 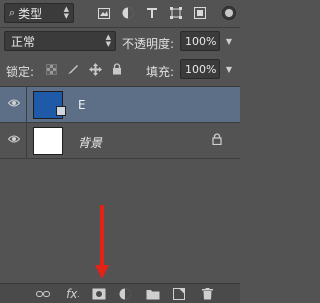 What do you see at coordinates (120, 141) in the screenshot?
I see `layer-row: 背景` at bounding box center [120, 141].